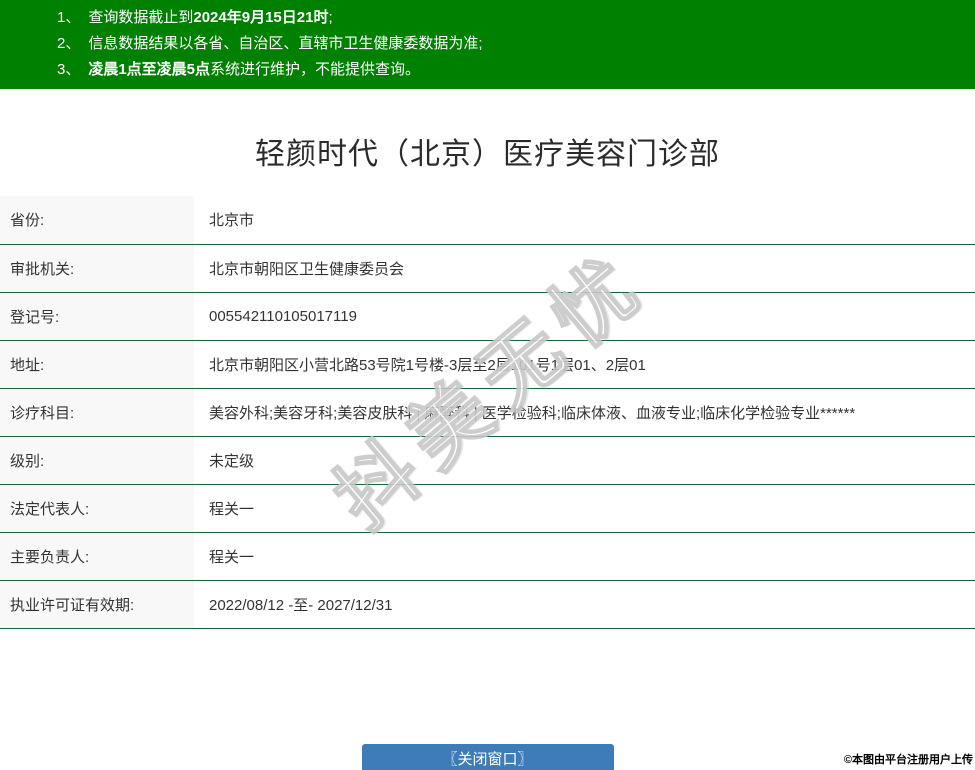 Image resolution: width=975 pixels, height=770 pixels. Describe the element at coordinates (307, 269) in the screenshot. I see `row-value: 北京市朝阳区卫生健康委员会` at that location.